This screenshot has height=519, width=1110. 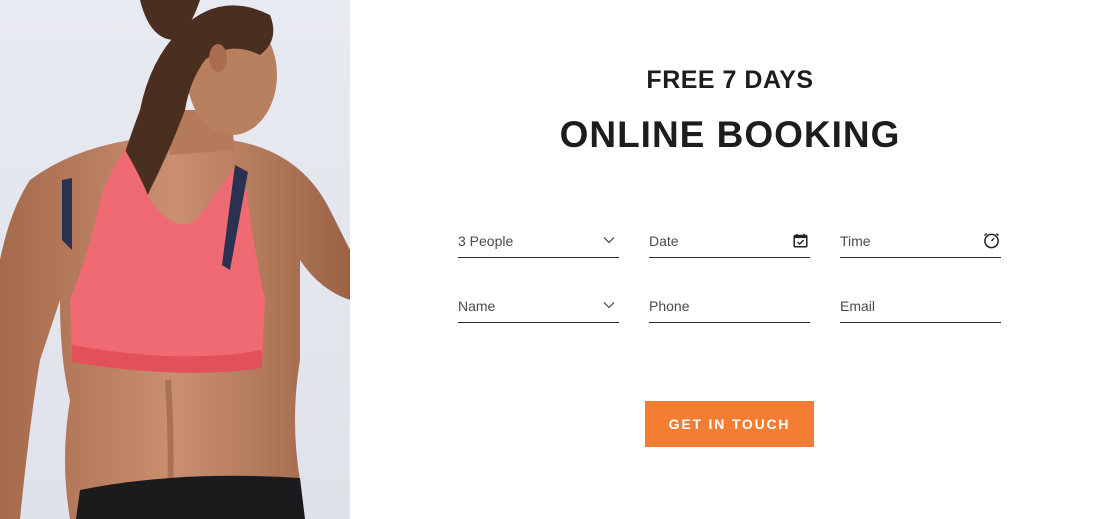 What do you see at coordinates (991, 240) in the screenshot?
I see `clock-icon` at bounding box center [991, 240].